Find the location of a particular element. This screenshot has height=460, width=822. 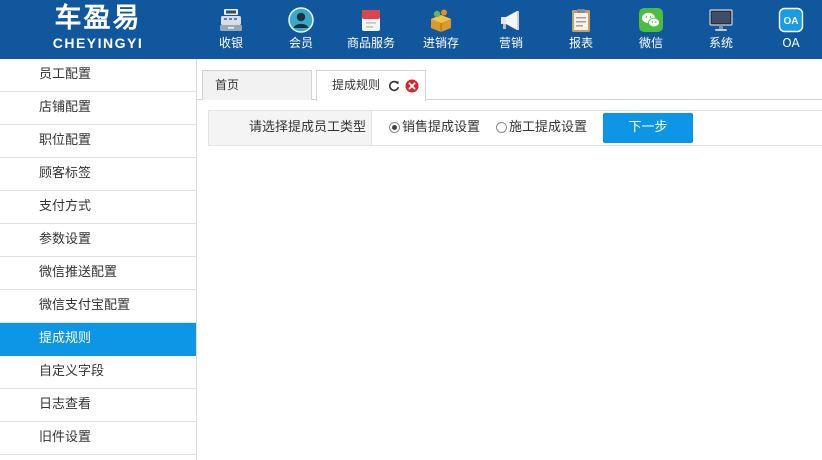

employee-type-label: 请选择提成员工类型 is located at coordinates (290, 128).